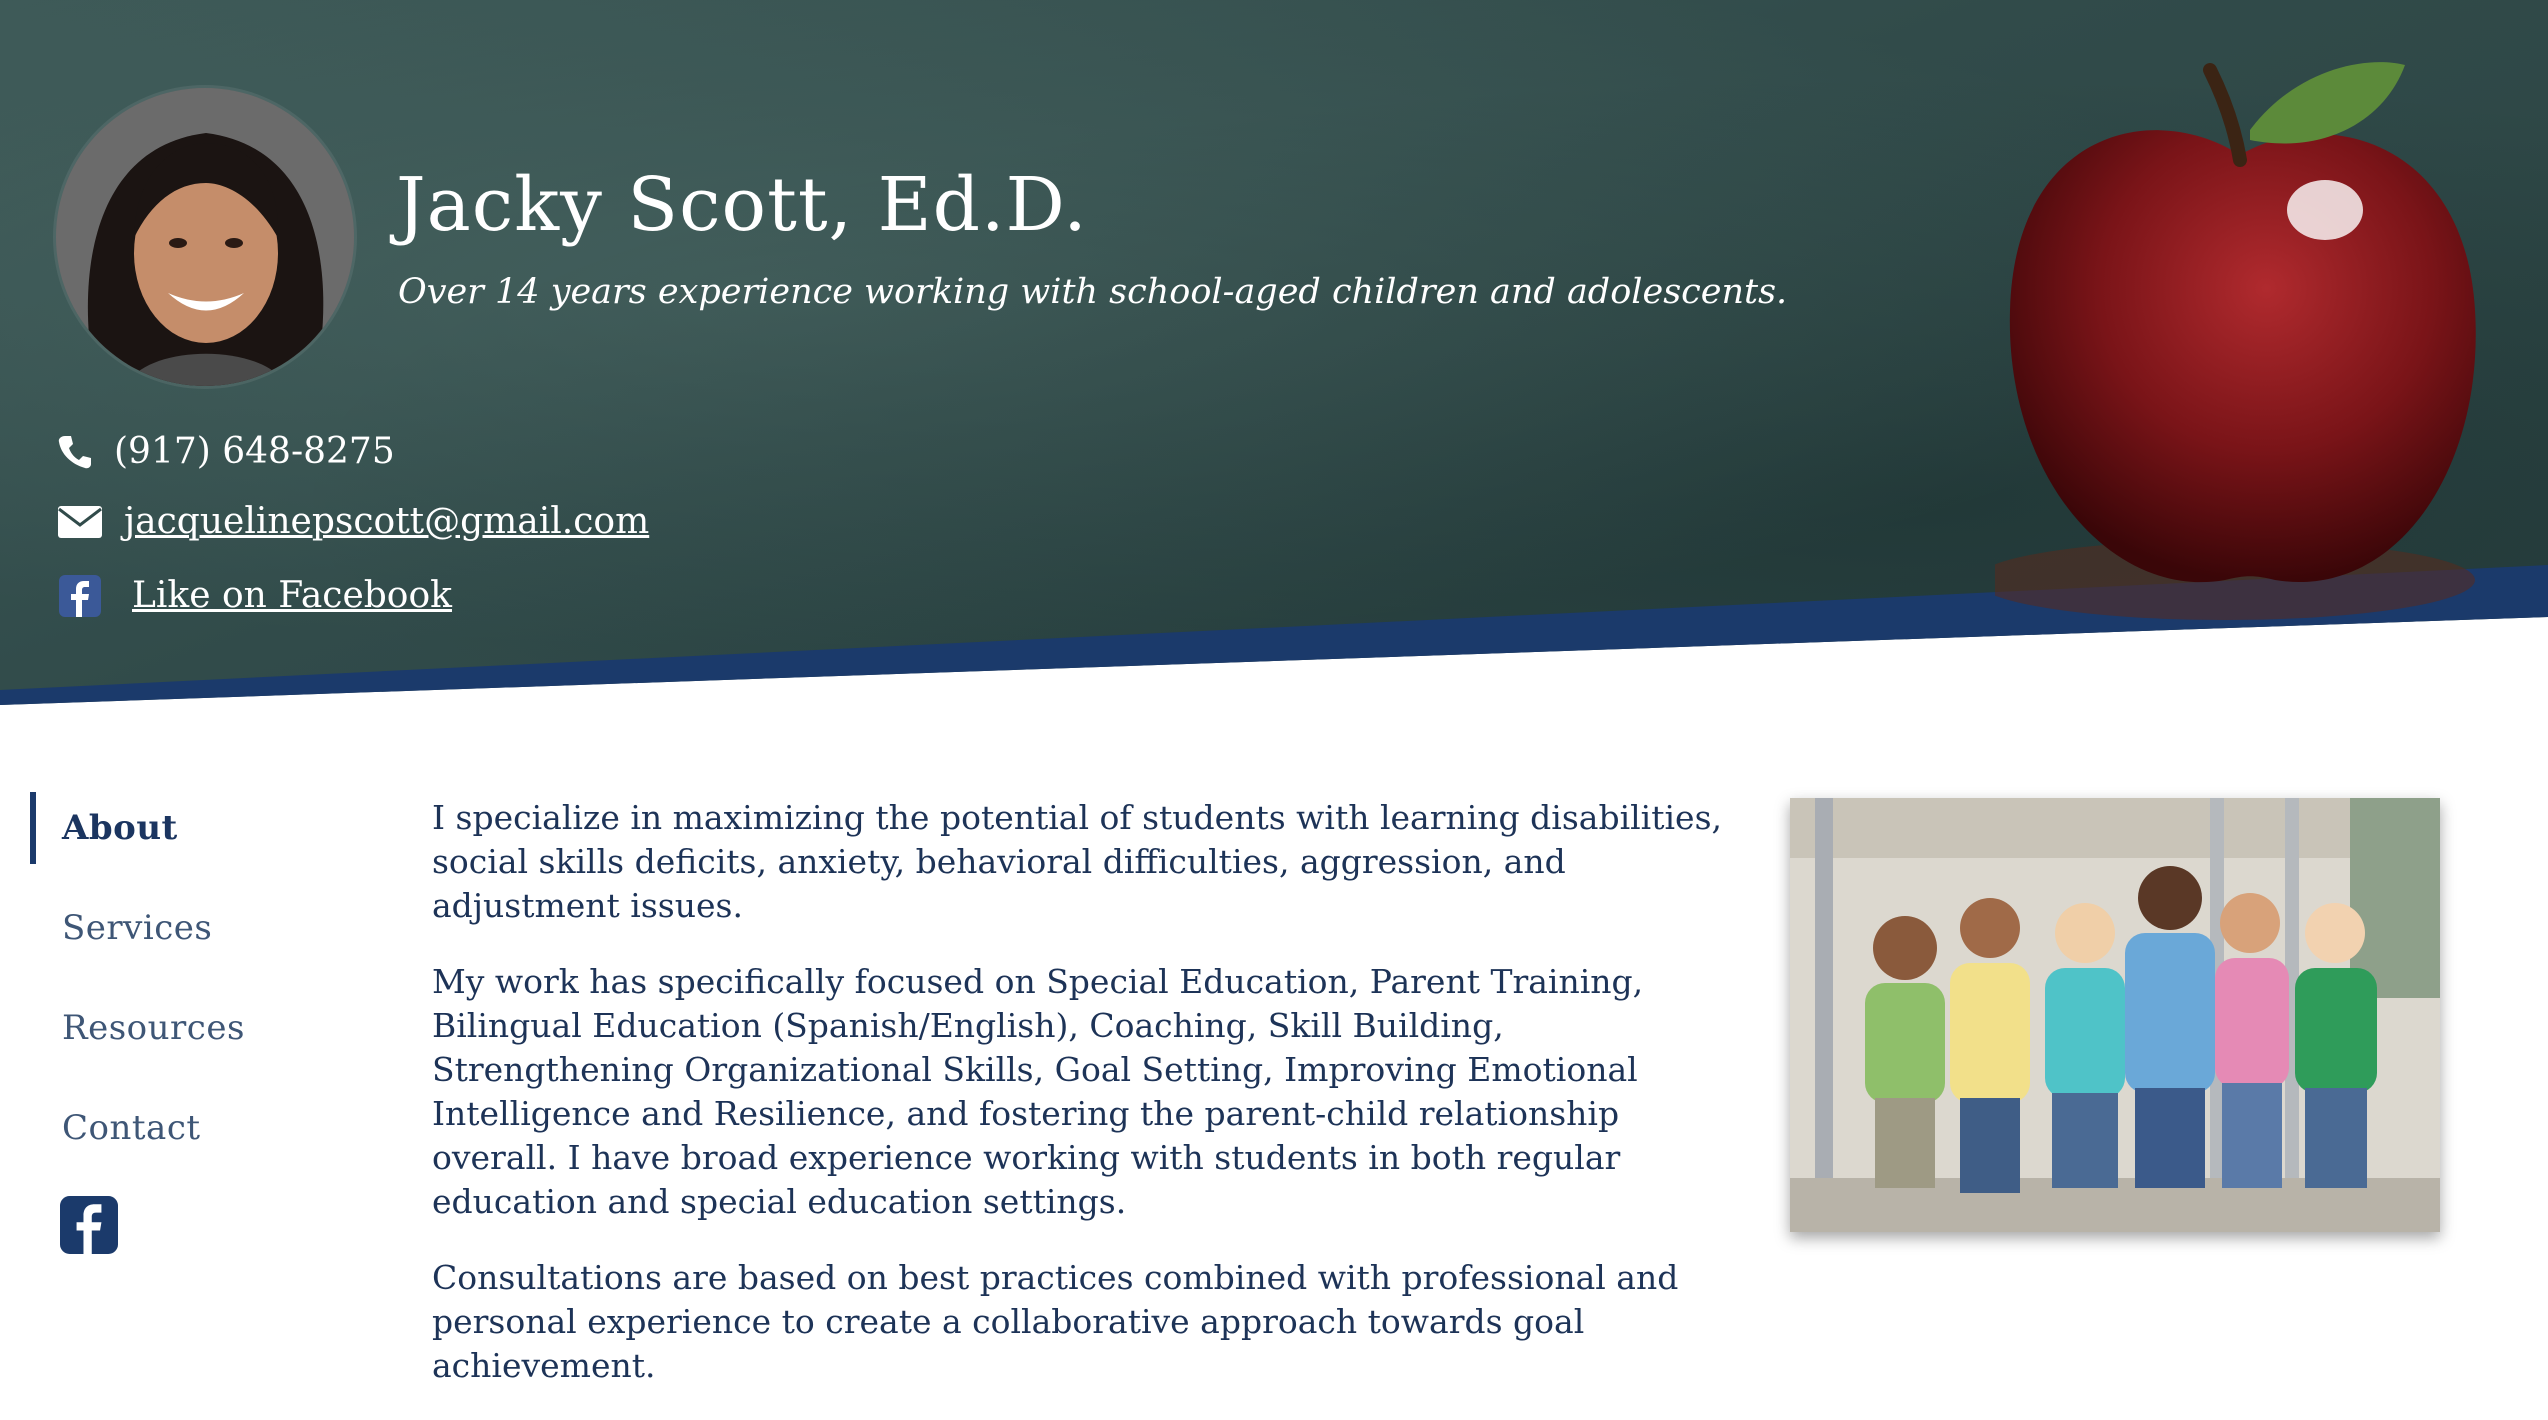 The image size is (2548, 1420). I want to click on page-title: Jacky Scott, Ed.D., so click(742, 205).